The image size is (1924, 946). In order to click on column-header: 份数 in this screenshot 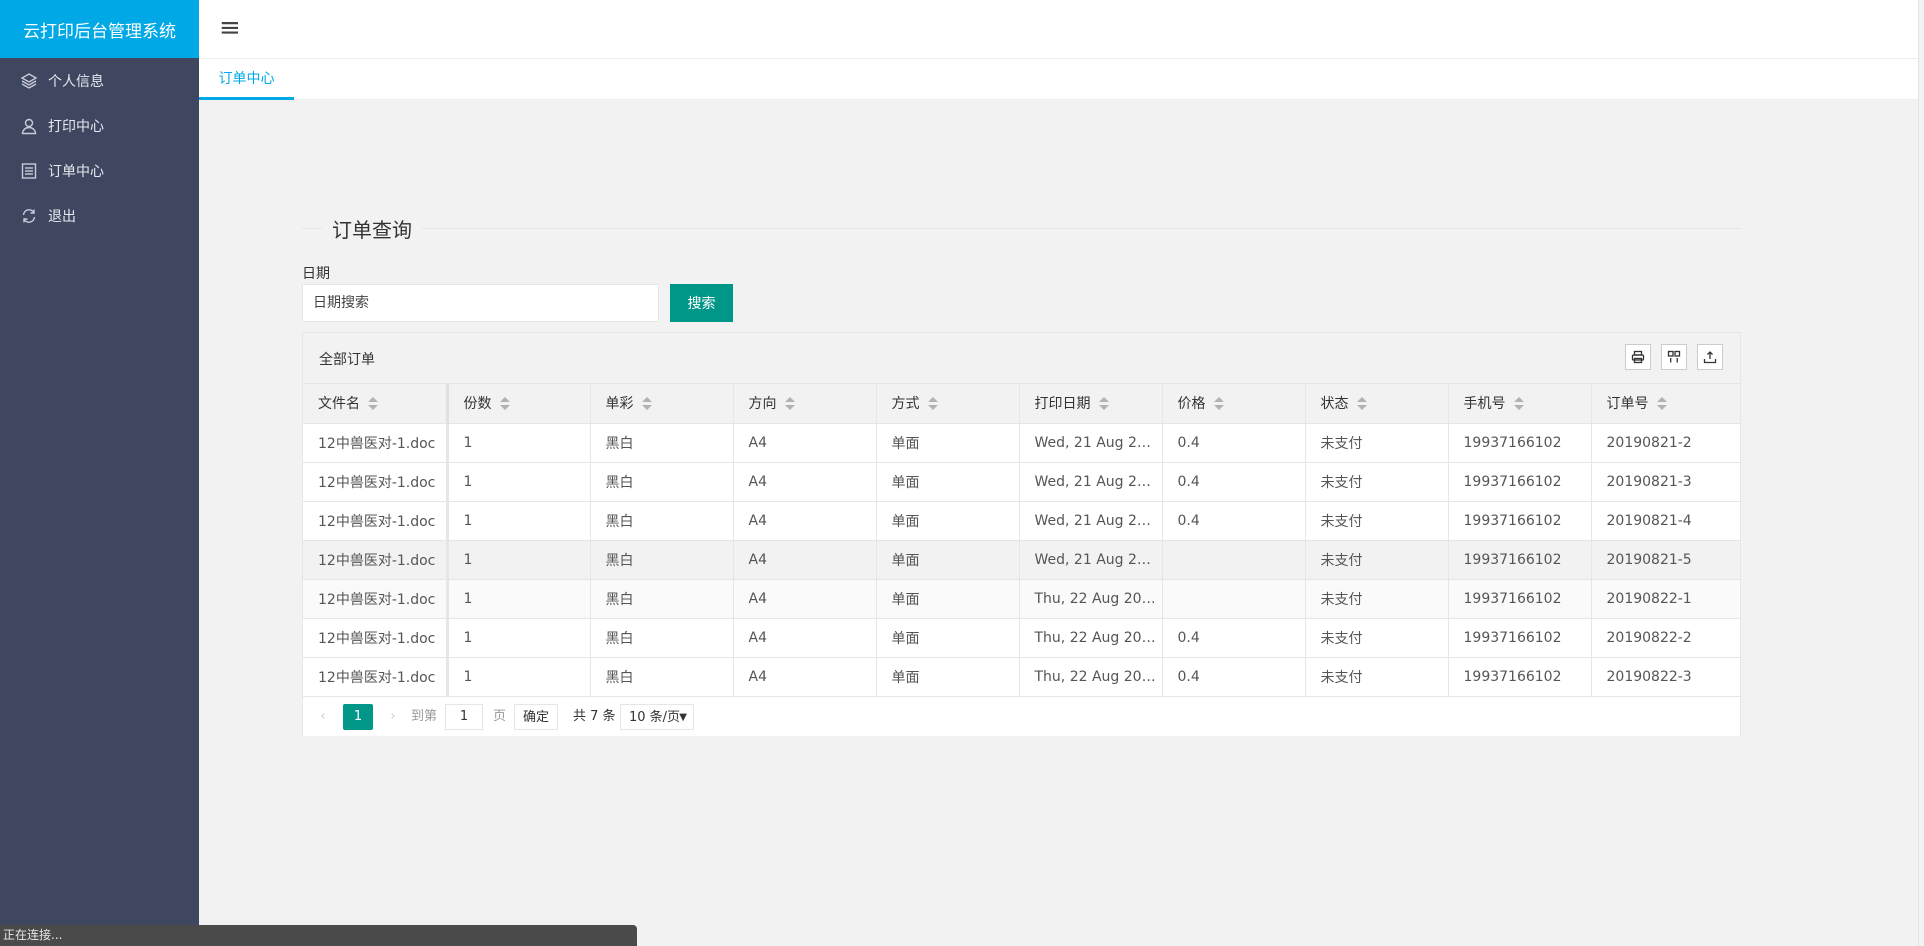, I will do `click(519, 404)`.